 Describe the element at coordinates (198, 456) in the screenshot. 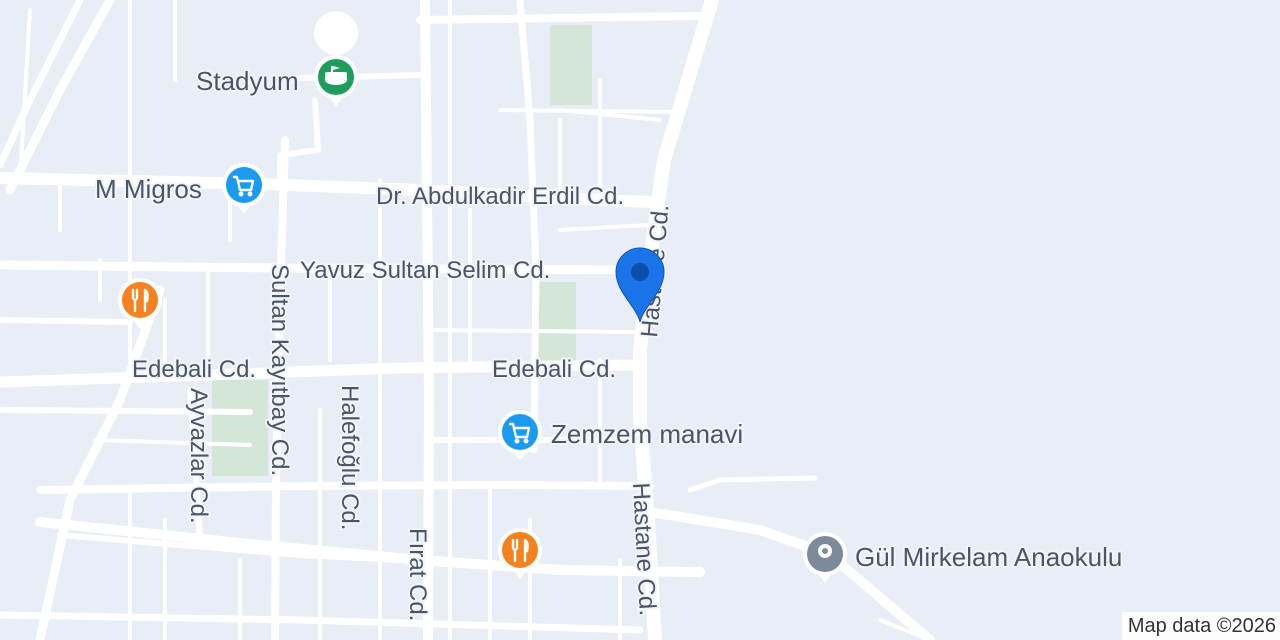

I see `road-label-ayvazlar: Ayvazlar Cd.` at that location.